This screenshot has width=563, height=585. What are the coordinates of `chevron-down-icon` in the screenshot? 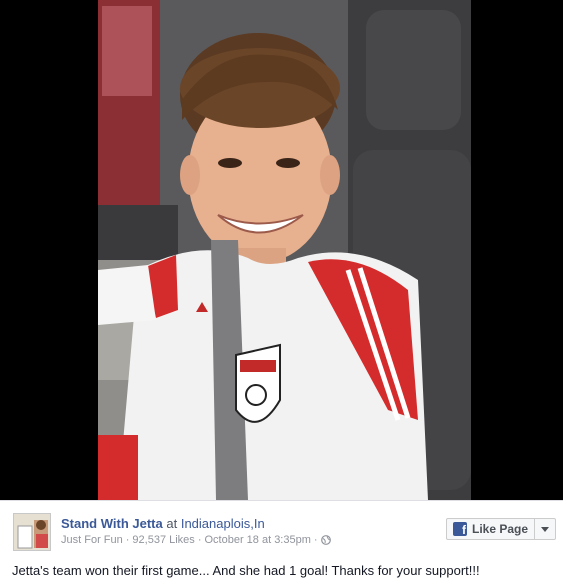 It's located at (545, 529).